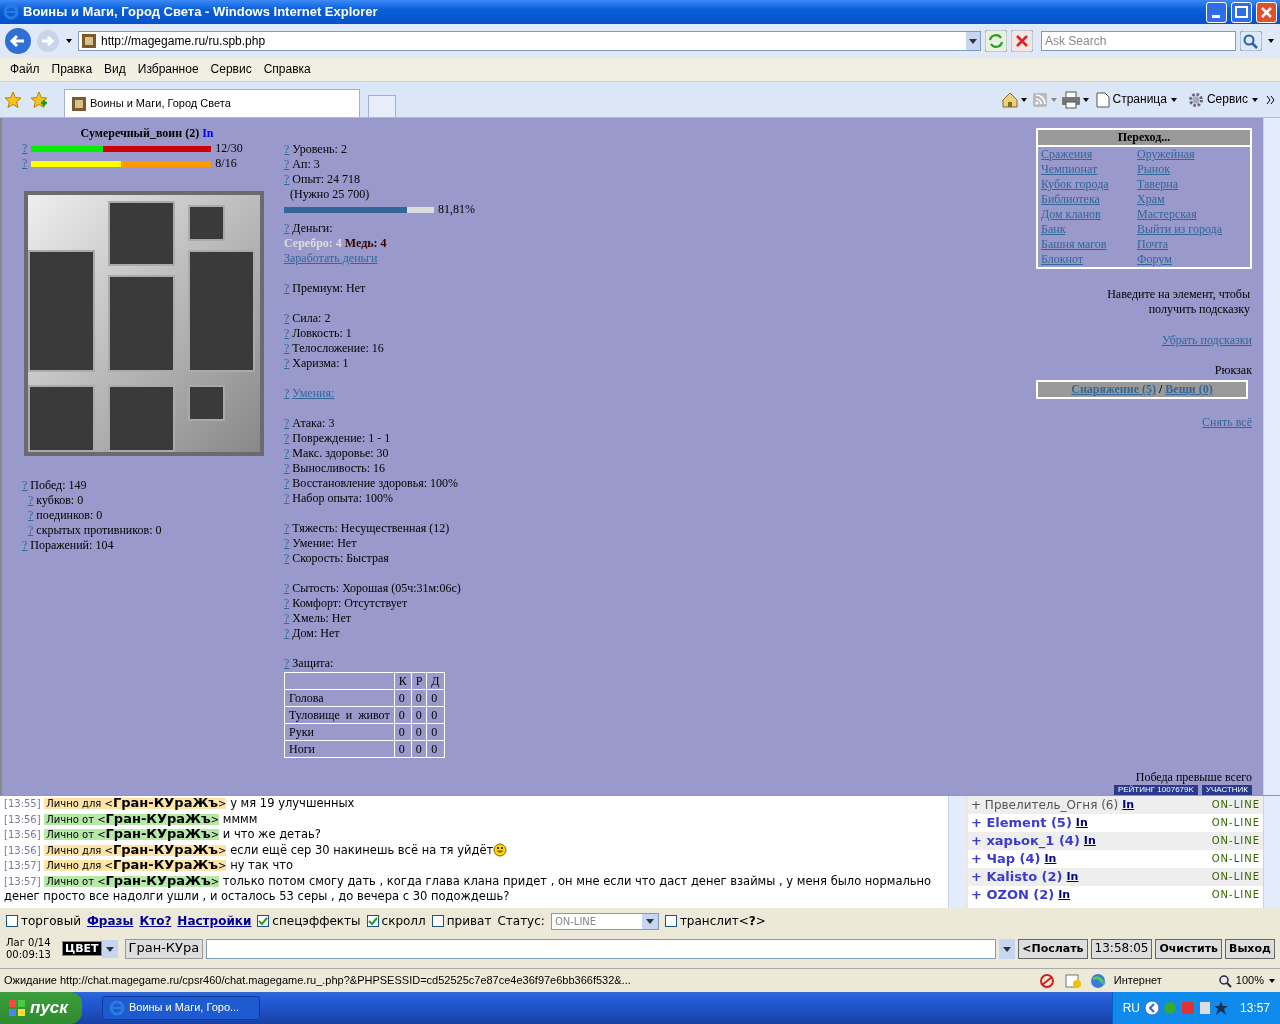  I want to click on navigation-link: Дом кланов, so click(1089, 214).